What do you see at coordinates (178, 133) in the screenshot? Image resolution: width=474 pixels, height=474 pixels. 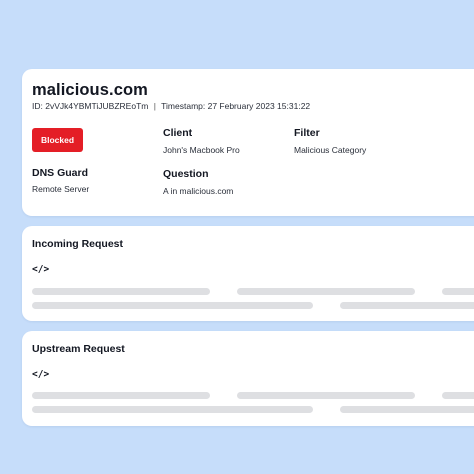 I see `client-label: Client` at bounding box center [178, 133].